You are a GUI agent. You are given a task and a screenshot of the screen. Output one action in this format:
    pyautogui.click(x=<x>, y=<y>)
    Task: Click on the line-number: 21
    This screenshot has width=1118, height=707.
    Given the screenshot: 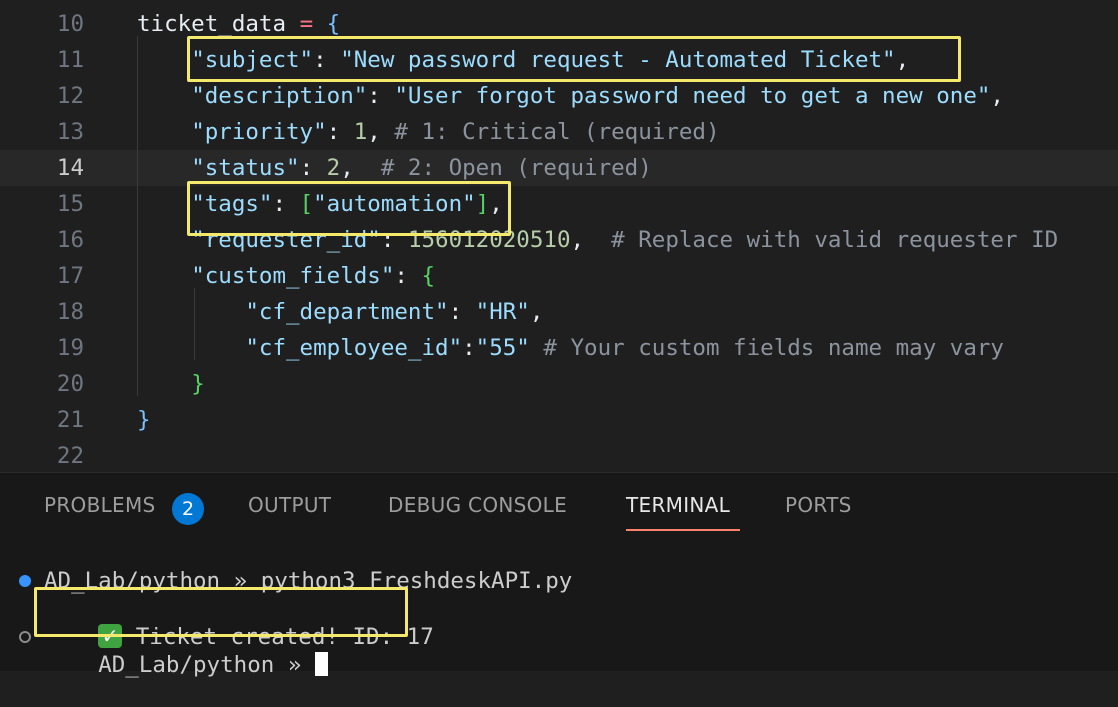 What is the action you would take?
    pyautogui.click(x=70, y=420)
    